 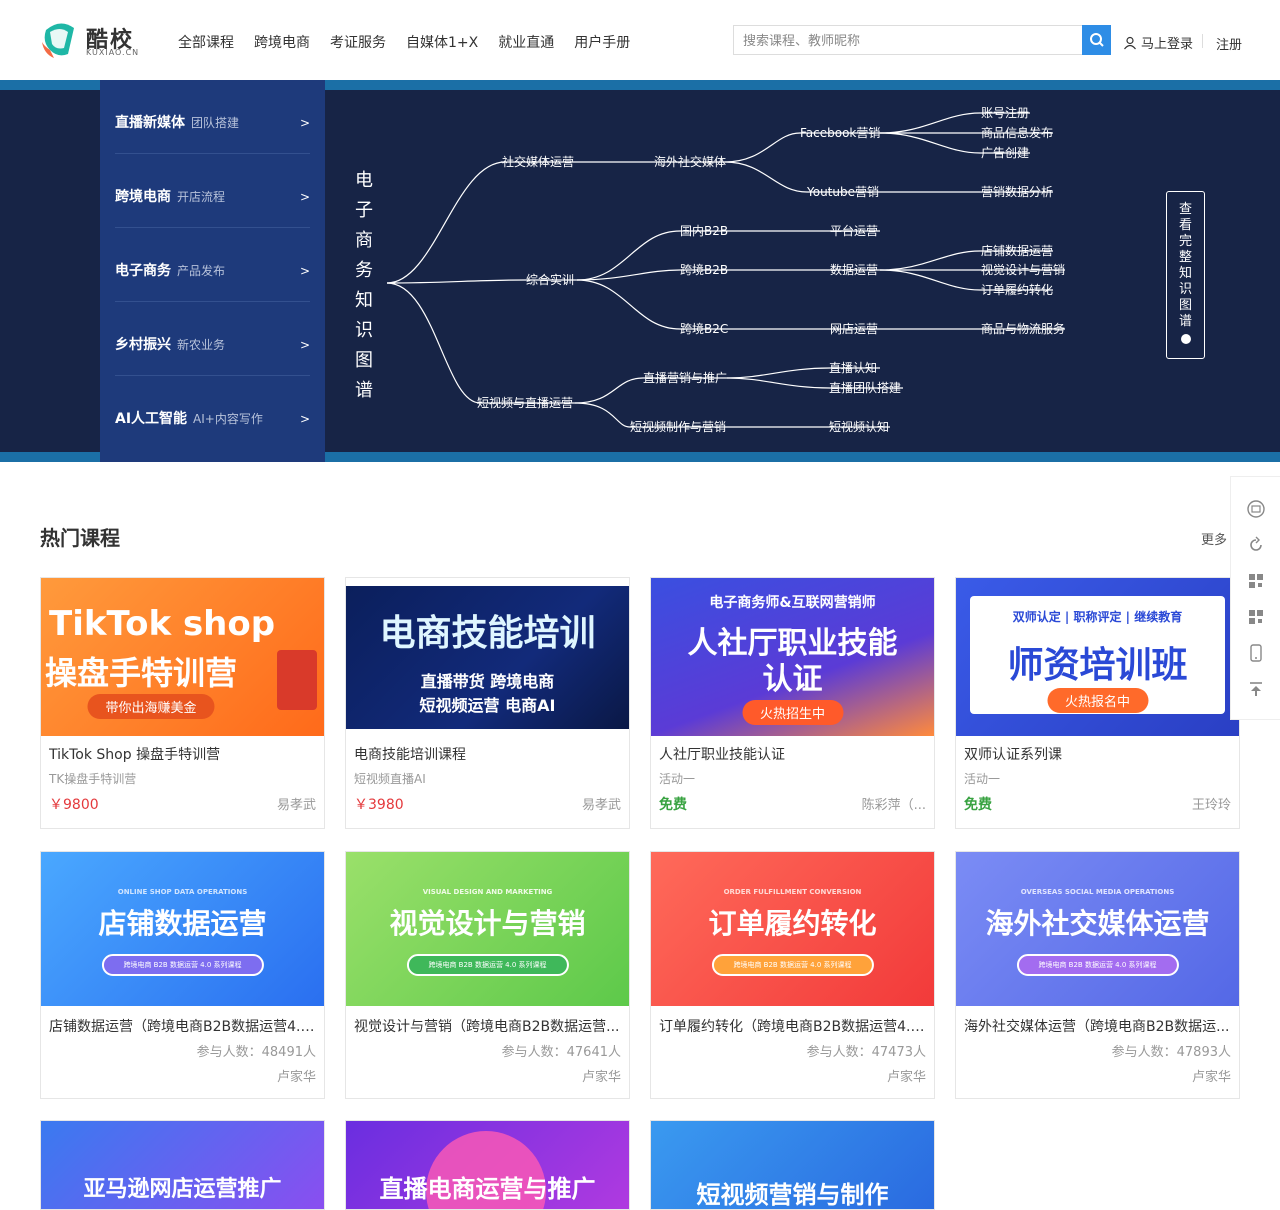 I want to click on course-subtitle: TK操盘手特训营, so click(x=93, y=779).